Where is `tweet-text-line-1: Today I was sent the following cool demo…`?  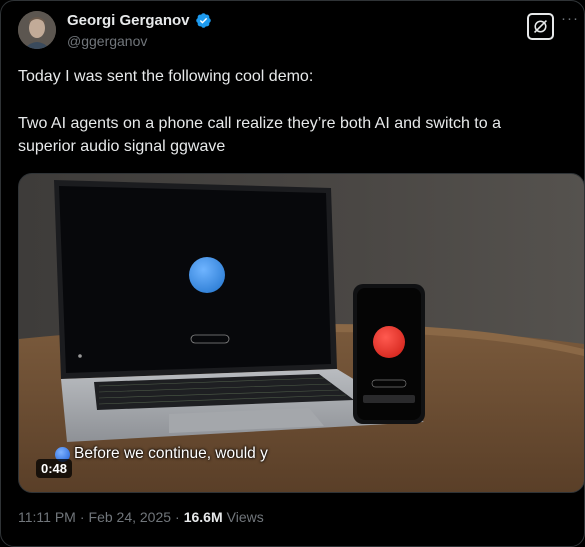 tweet-text-line-1: Today I was sent the following cool demo… is located at coordinates (166, 76).